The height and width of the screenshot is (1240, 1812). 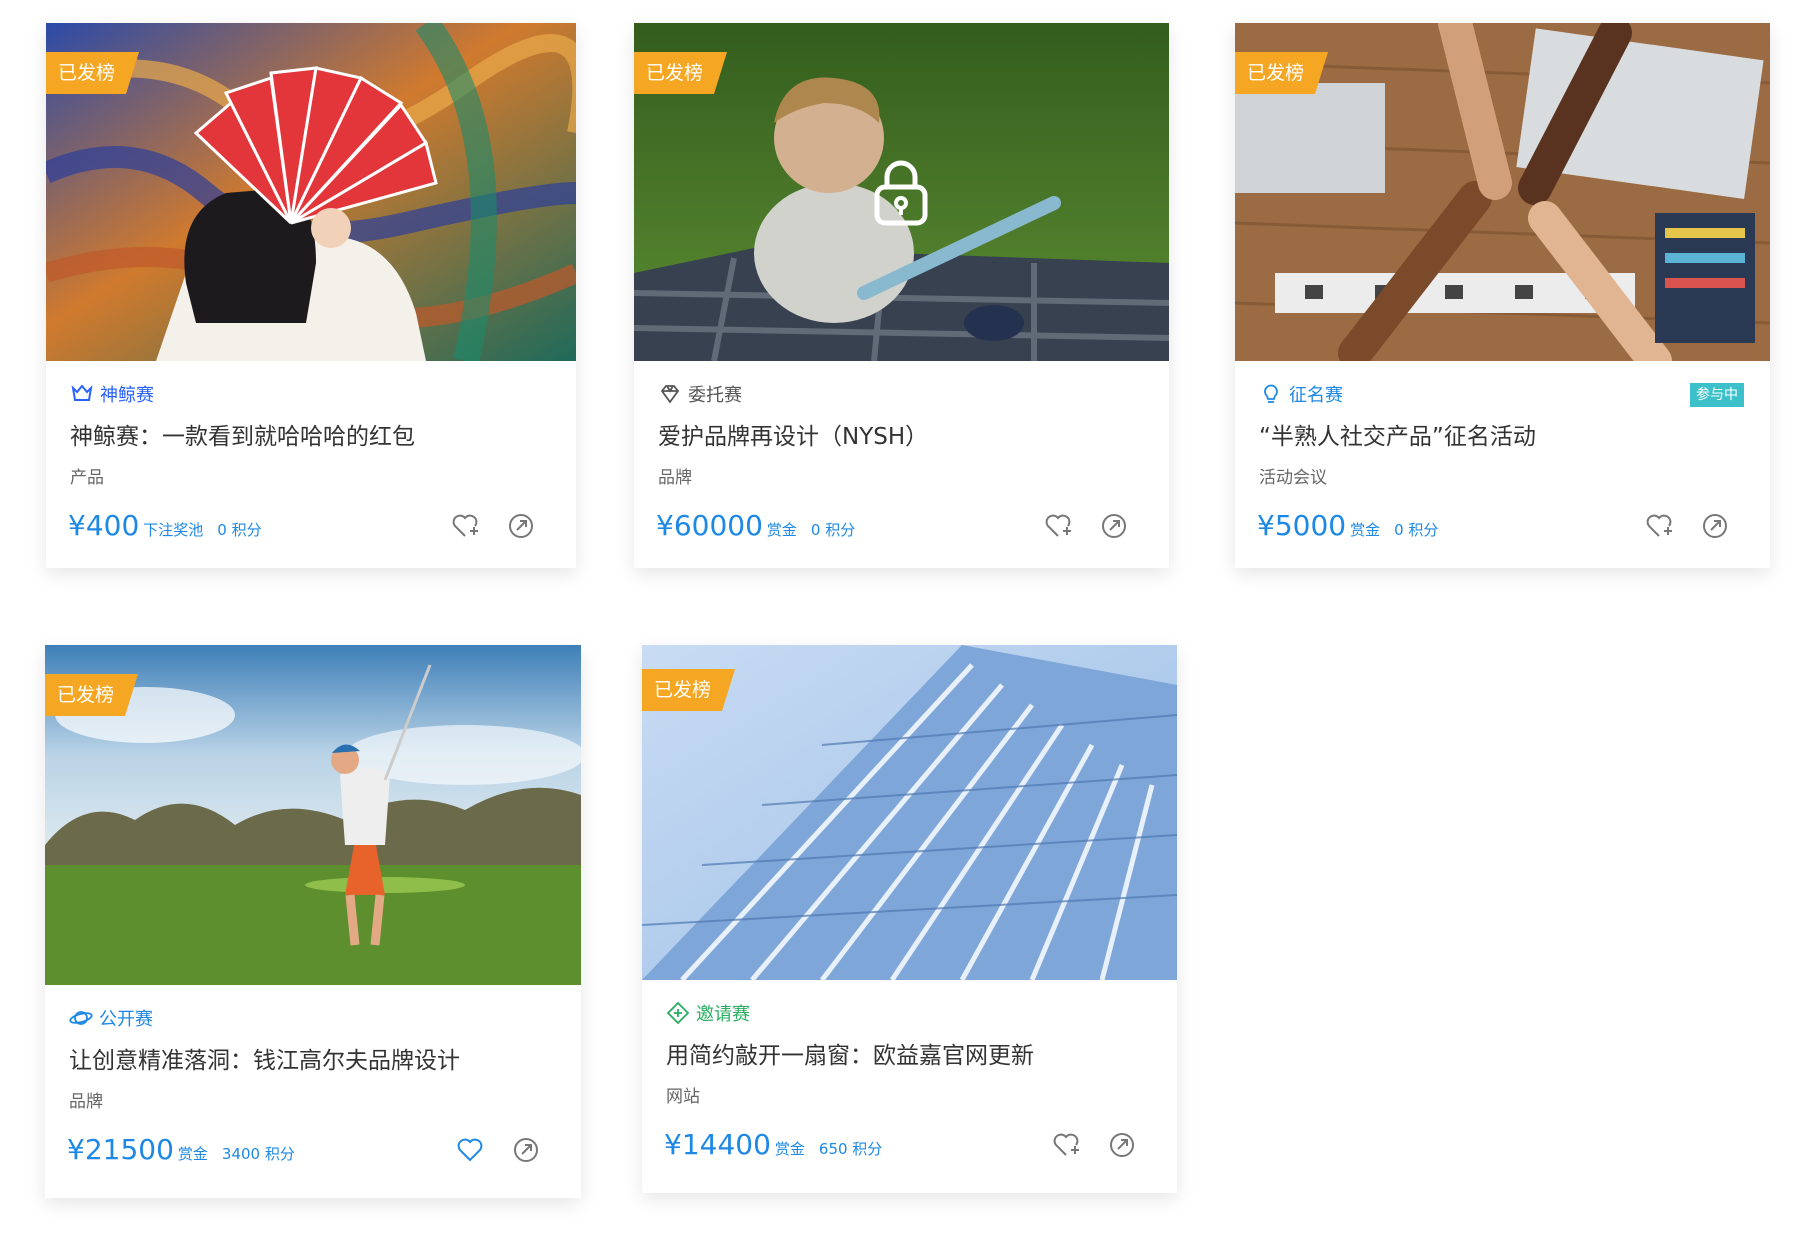 I want to click on contest-title: “半熟人社交产品”征名活动, so click(x=1397, y=434).